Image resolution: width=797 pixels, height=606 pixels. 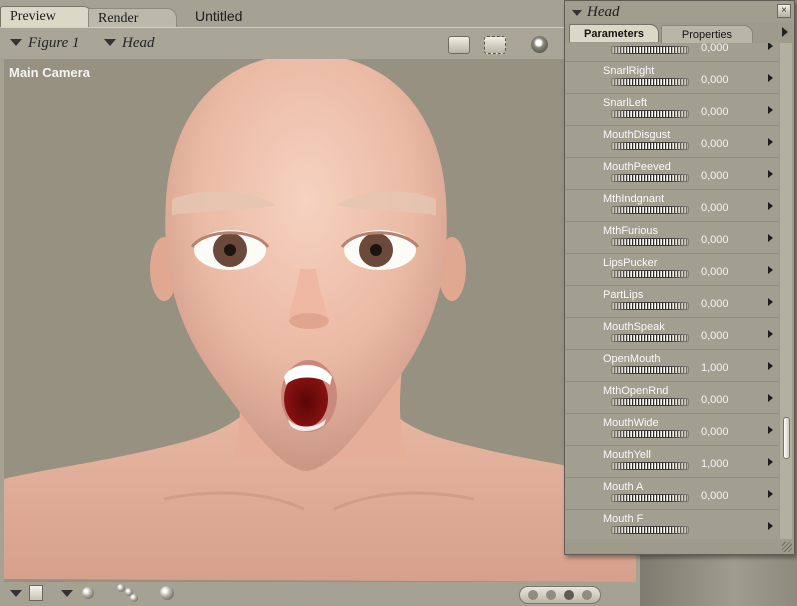 What do you see at coordinates (138, 43) in the screenshot?
I see `body-part-selector-label: Head` at bounding box center [138, 43].